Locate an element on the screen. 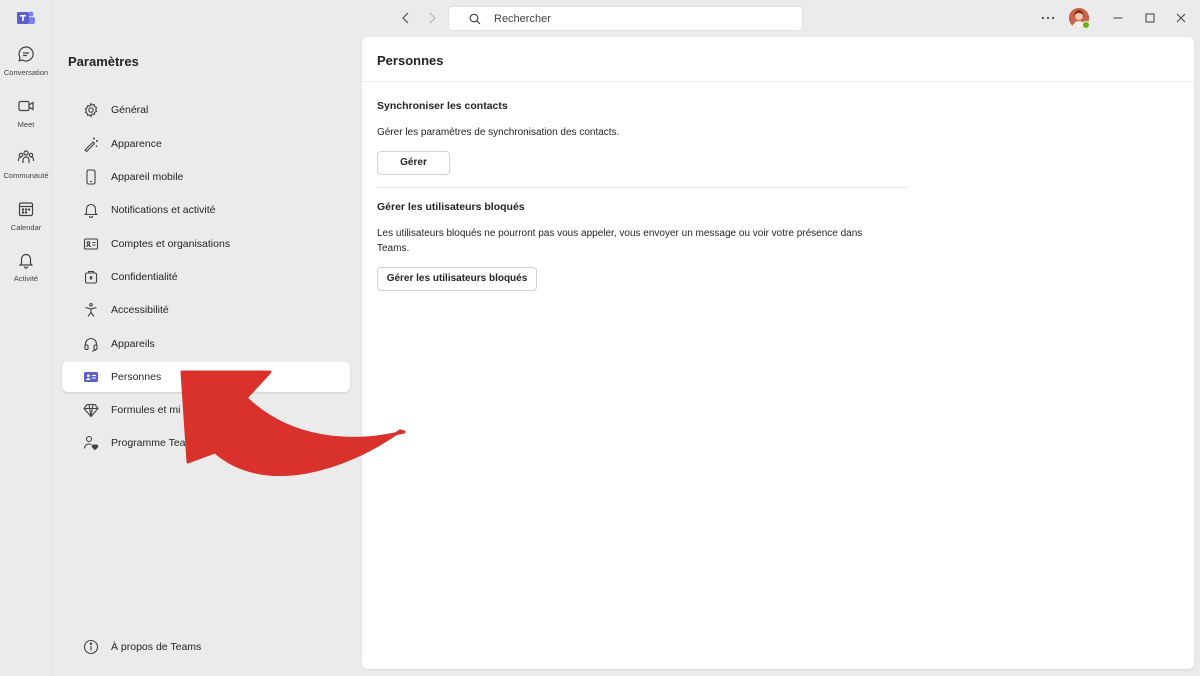  teams-logo-icon is located at coordinates (26, 18).